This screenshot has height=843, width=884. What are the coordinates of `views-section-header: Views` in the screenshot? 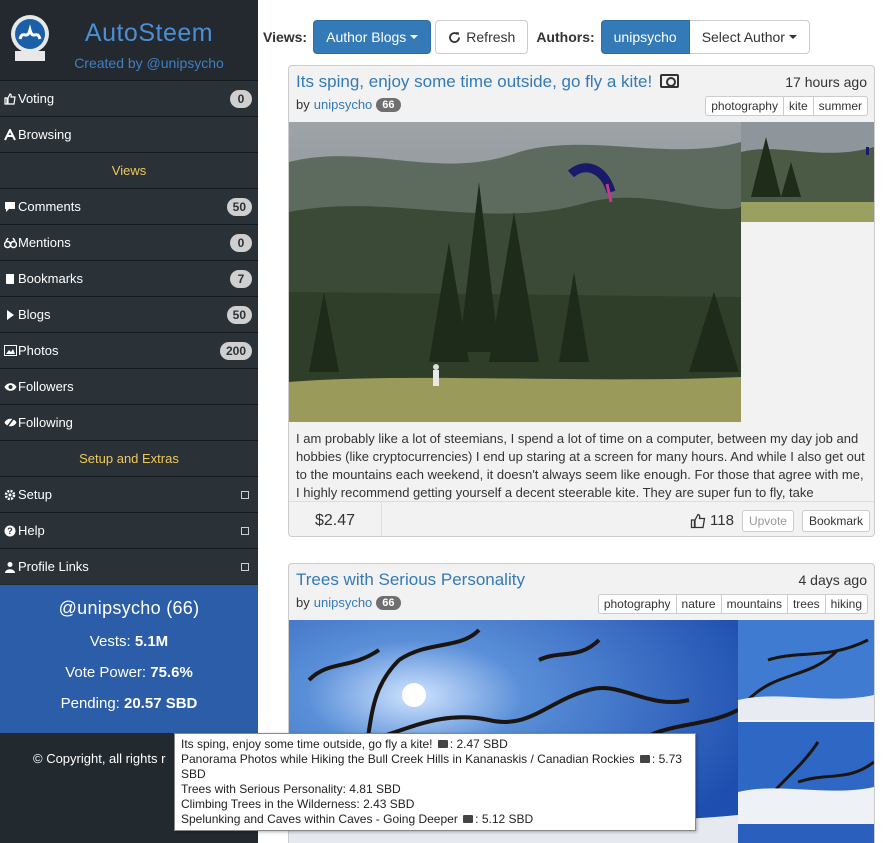 It's located at (129, 170).